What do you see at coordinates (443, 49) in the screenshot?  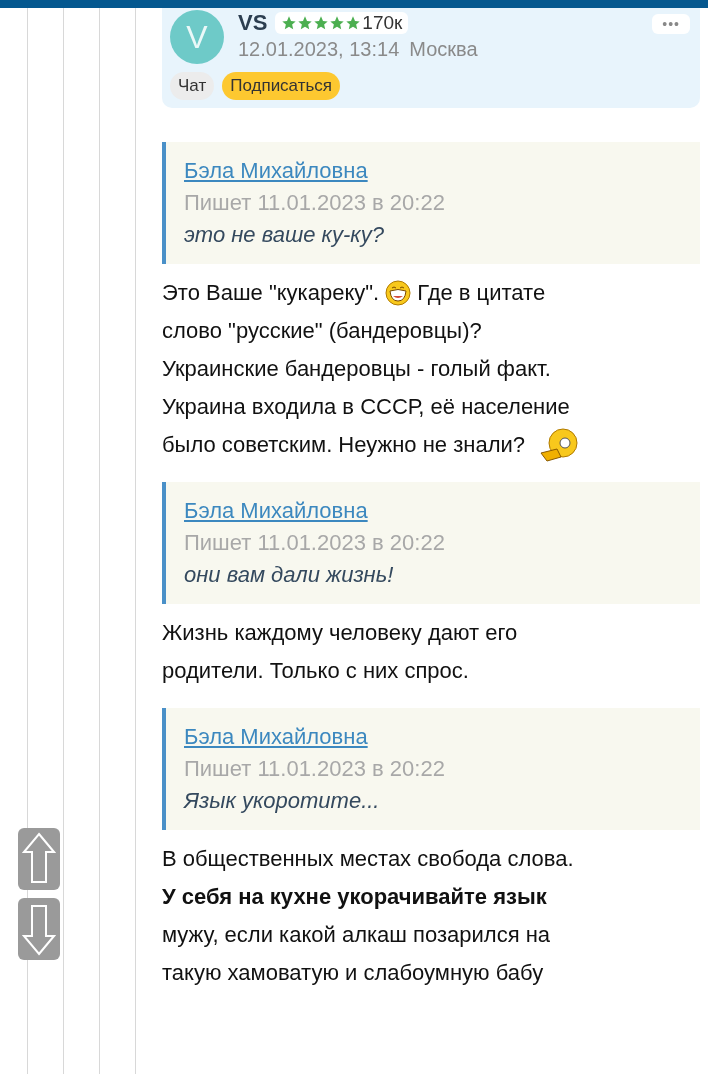 I see `post-city: Москва` at bounding box center [443, 49].